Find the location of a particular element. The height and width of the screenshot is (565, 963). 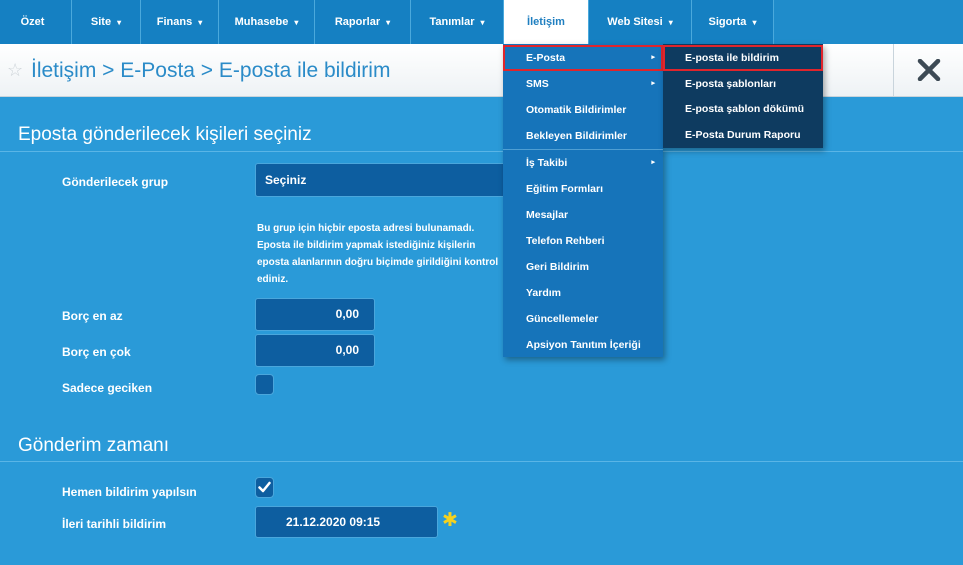

nav-item-finans: Finans ▾ is located at coordinates (180, 22).